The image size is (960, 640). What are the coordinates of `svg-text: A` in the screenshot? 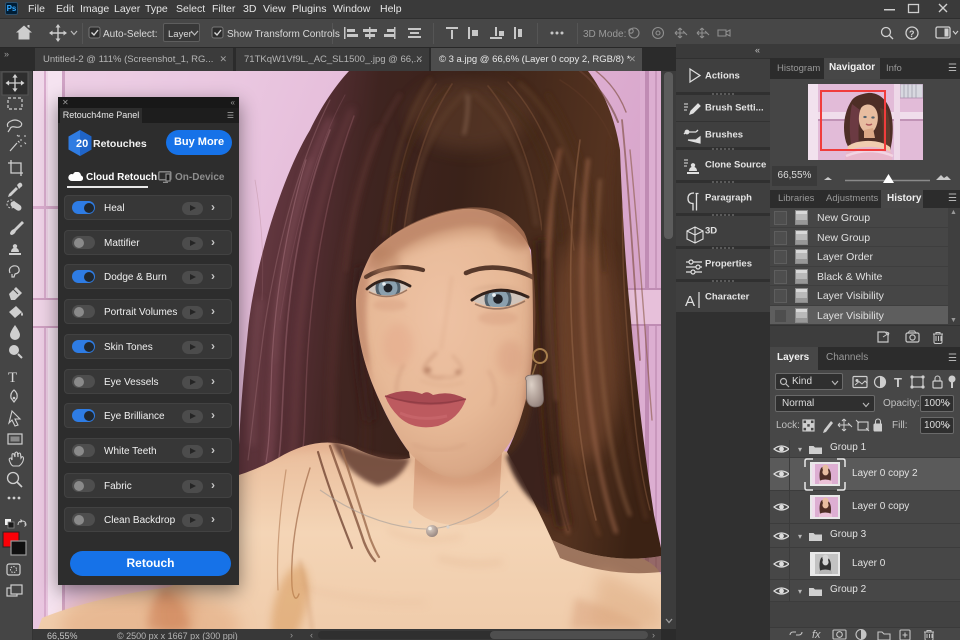 It's located at (690, 301).